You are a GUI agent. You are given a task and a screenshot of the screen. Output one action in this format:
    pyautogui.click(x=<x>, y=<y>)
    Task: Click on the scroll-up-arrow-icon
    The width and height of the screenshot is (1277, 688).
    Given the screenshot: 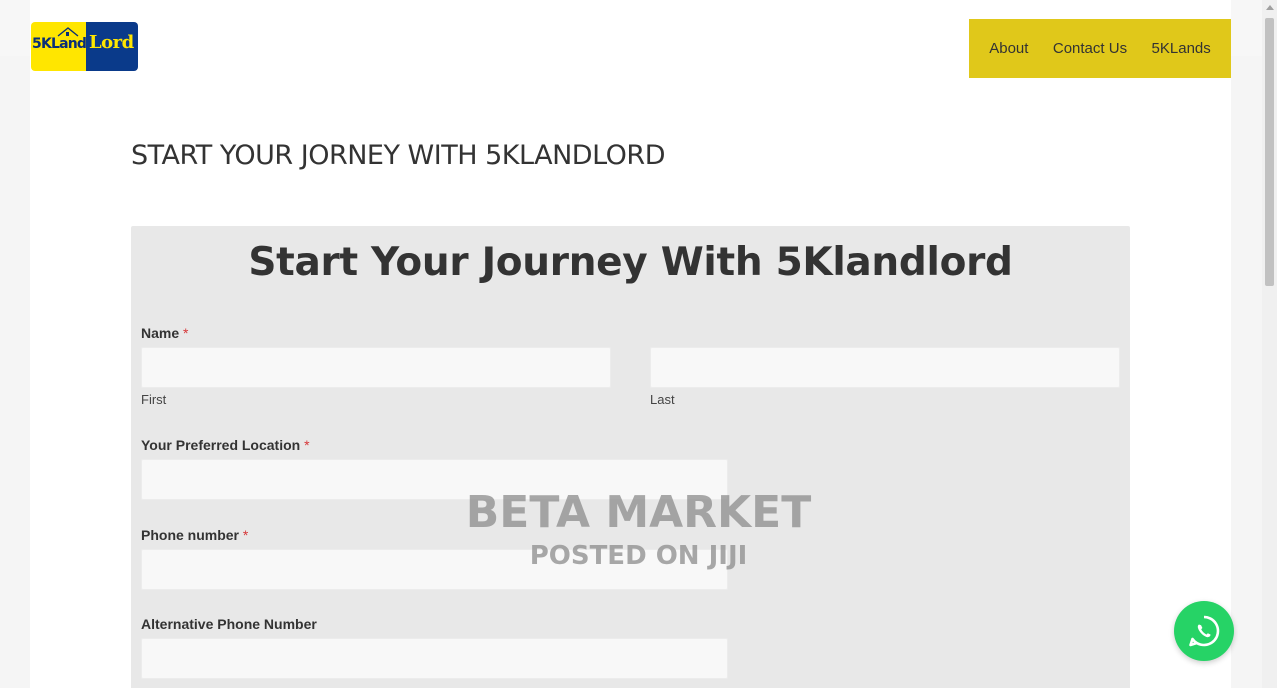 What is the action you would take?
    pyautogui.click(x=1270, y=7)
    